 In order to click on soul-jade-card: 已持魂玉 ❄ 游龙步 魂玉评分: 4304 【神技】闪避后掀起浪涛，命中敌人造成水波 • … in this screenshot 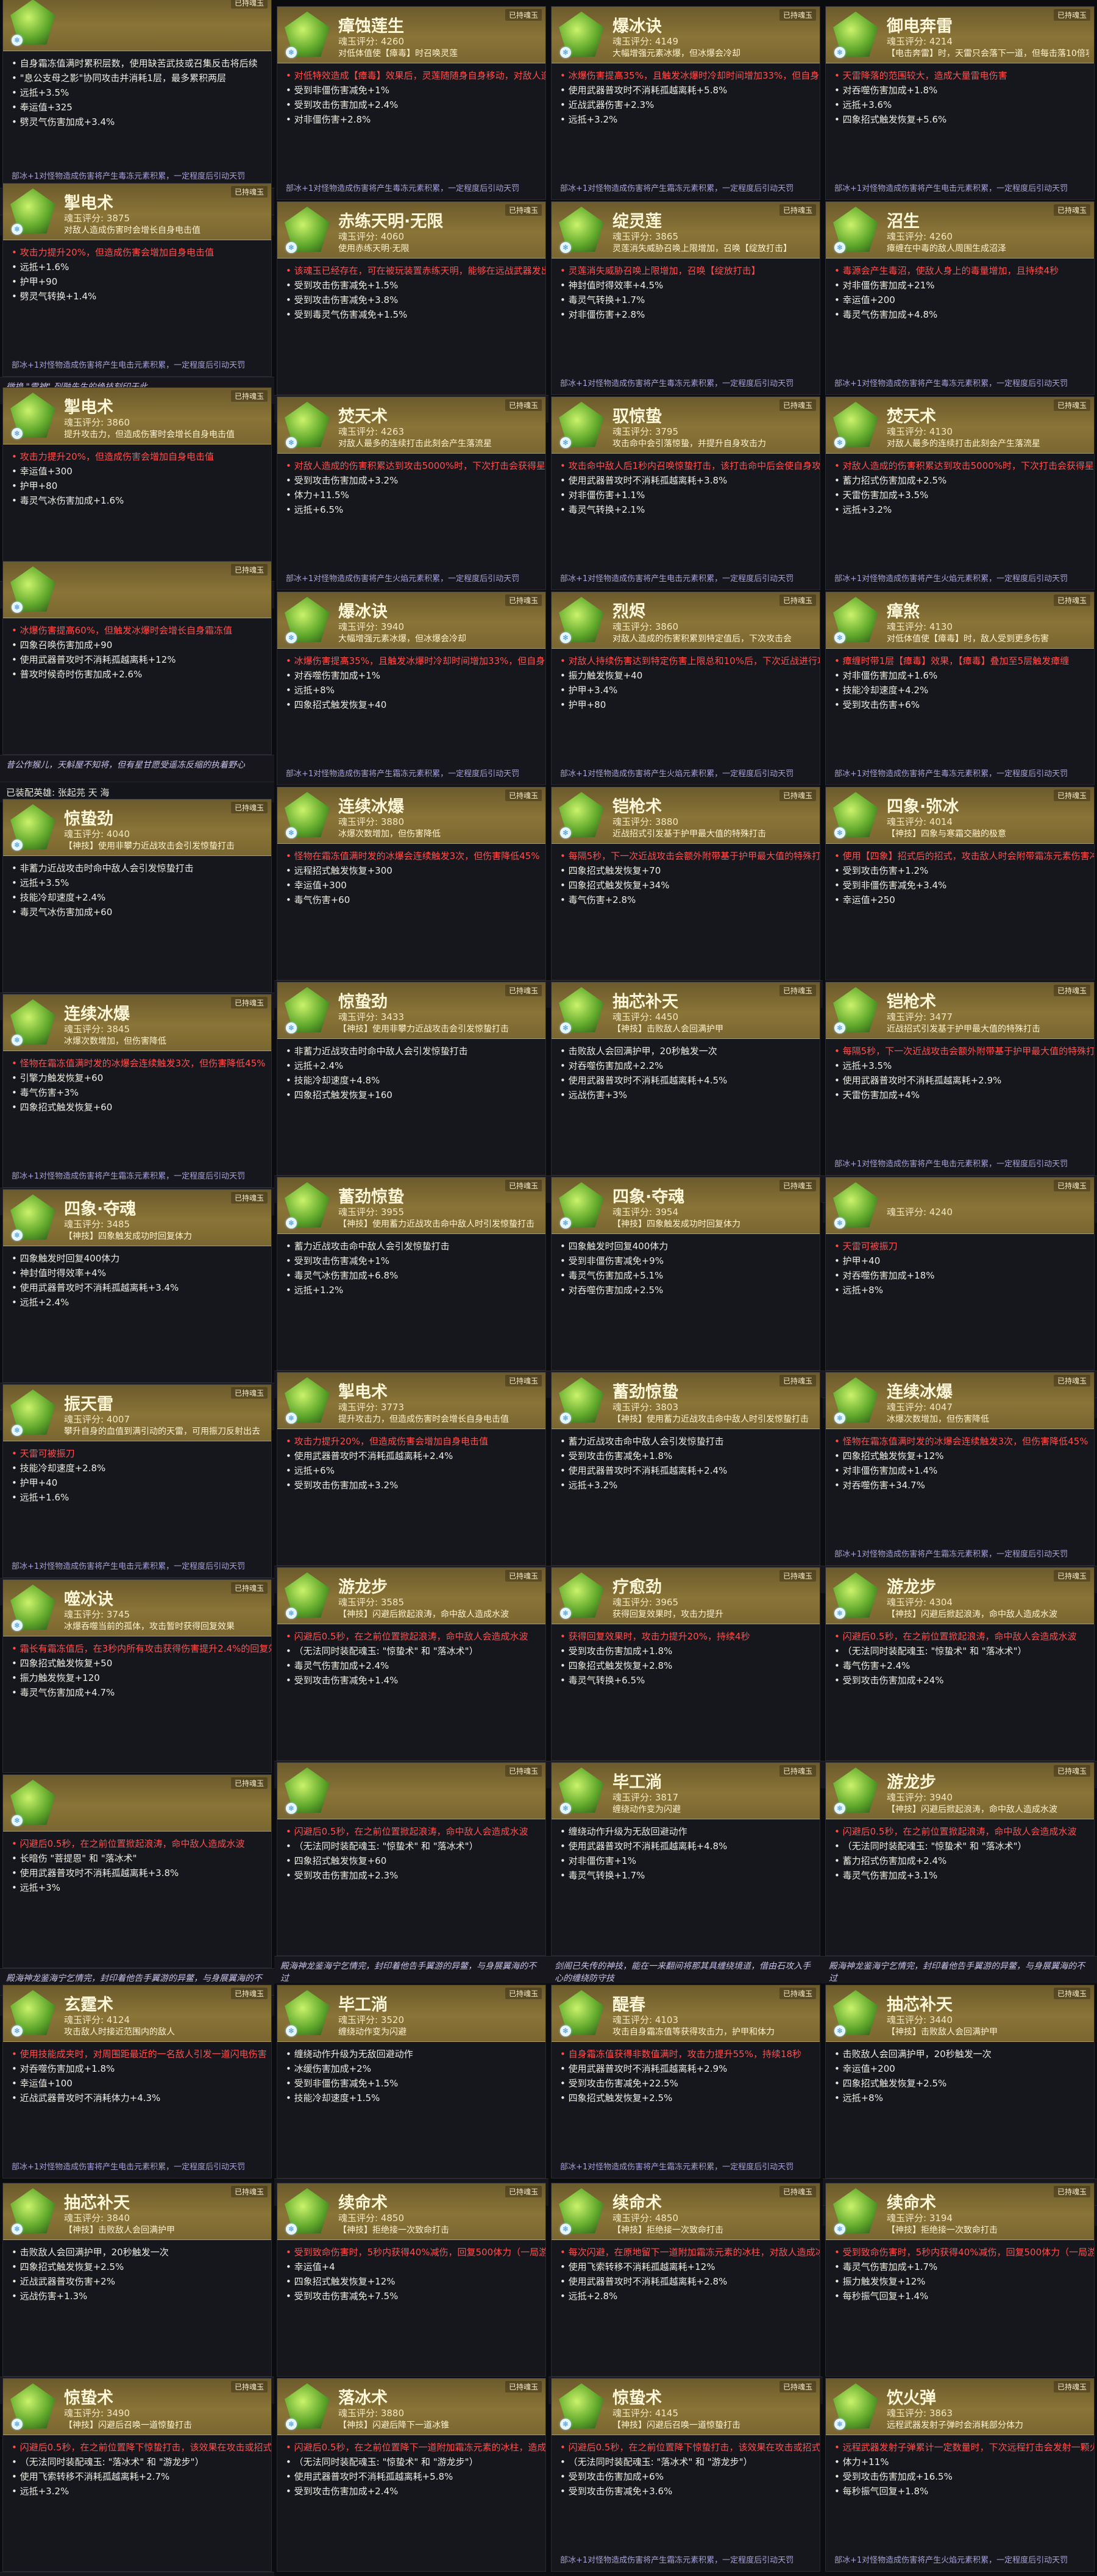, I will do `click(960, 1664)`.